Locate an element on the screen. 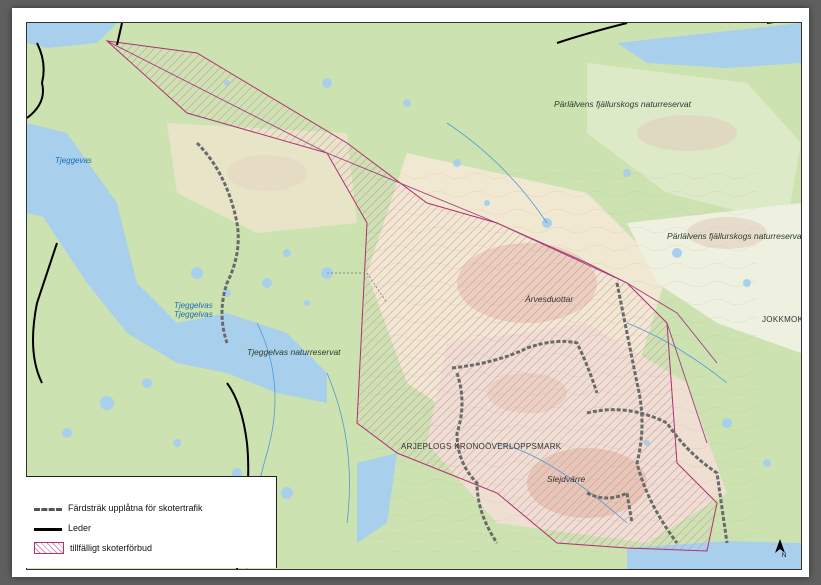 The width and height of the screenshot is (821, 585). legend-label: Färdsträk upplåtna för skotertrafik is located at coordinates (135, 508).